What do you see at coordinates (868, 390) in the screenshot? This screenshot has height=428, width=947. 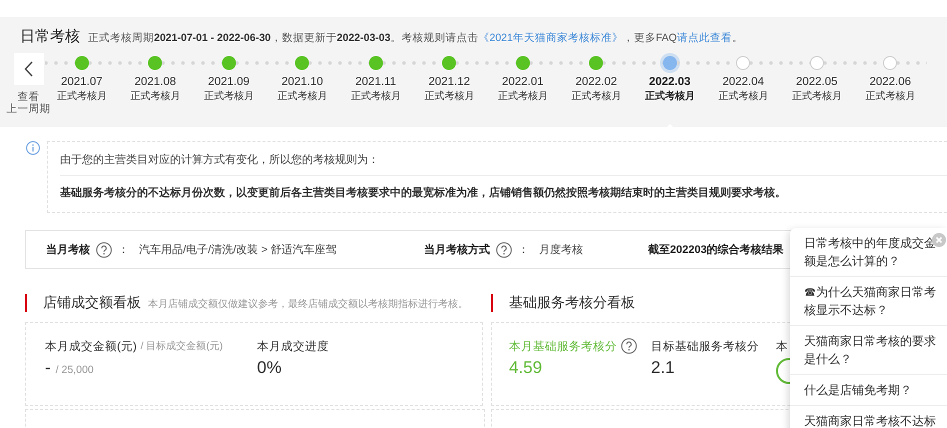 I see `faq-item: 什么是店铺免考期？` at bounding box center [868, 390].